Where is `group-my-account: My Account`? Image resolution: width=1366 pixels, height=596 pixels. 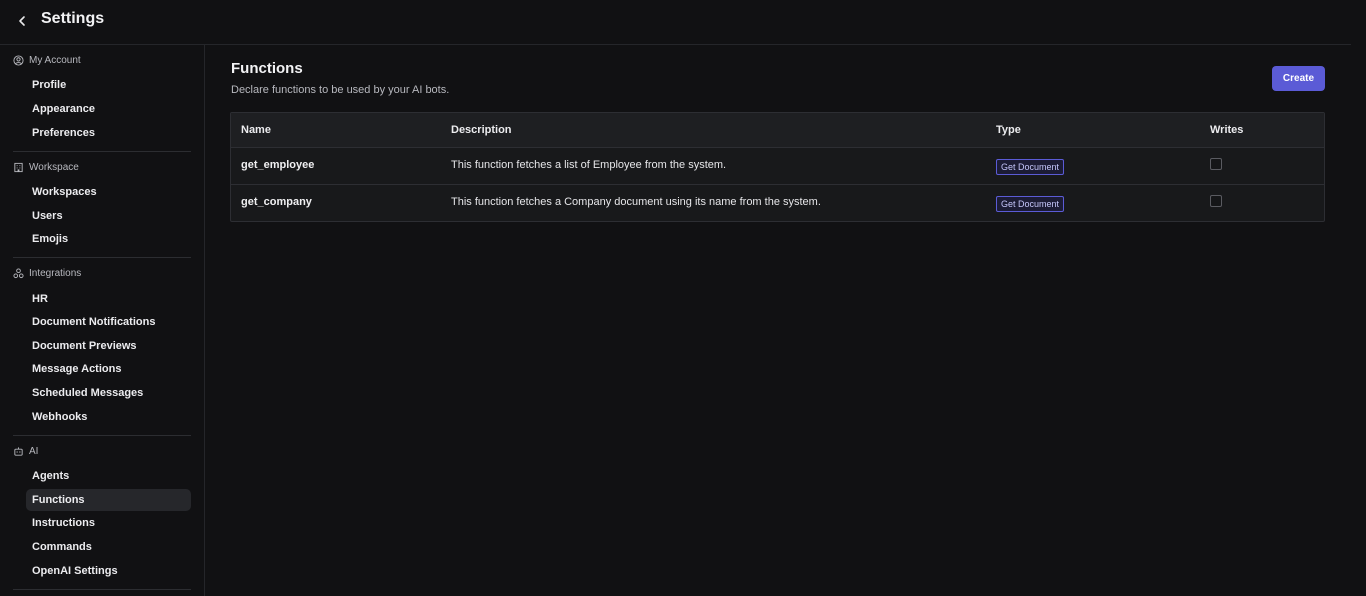 group-my-account: My Account is located at coordinates (47, 60).